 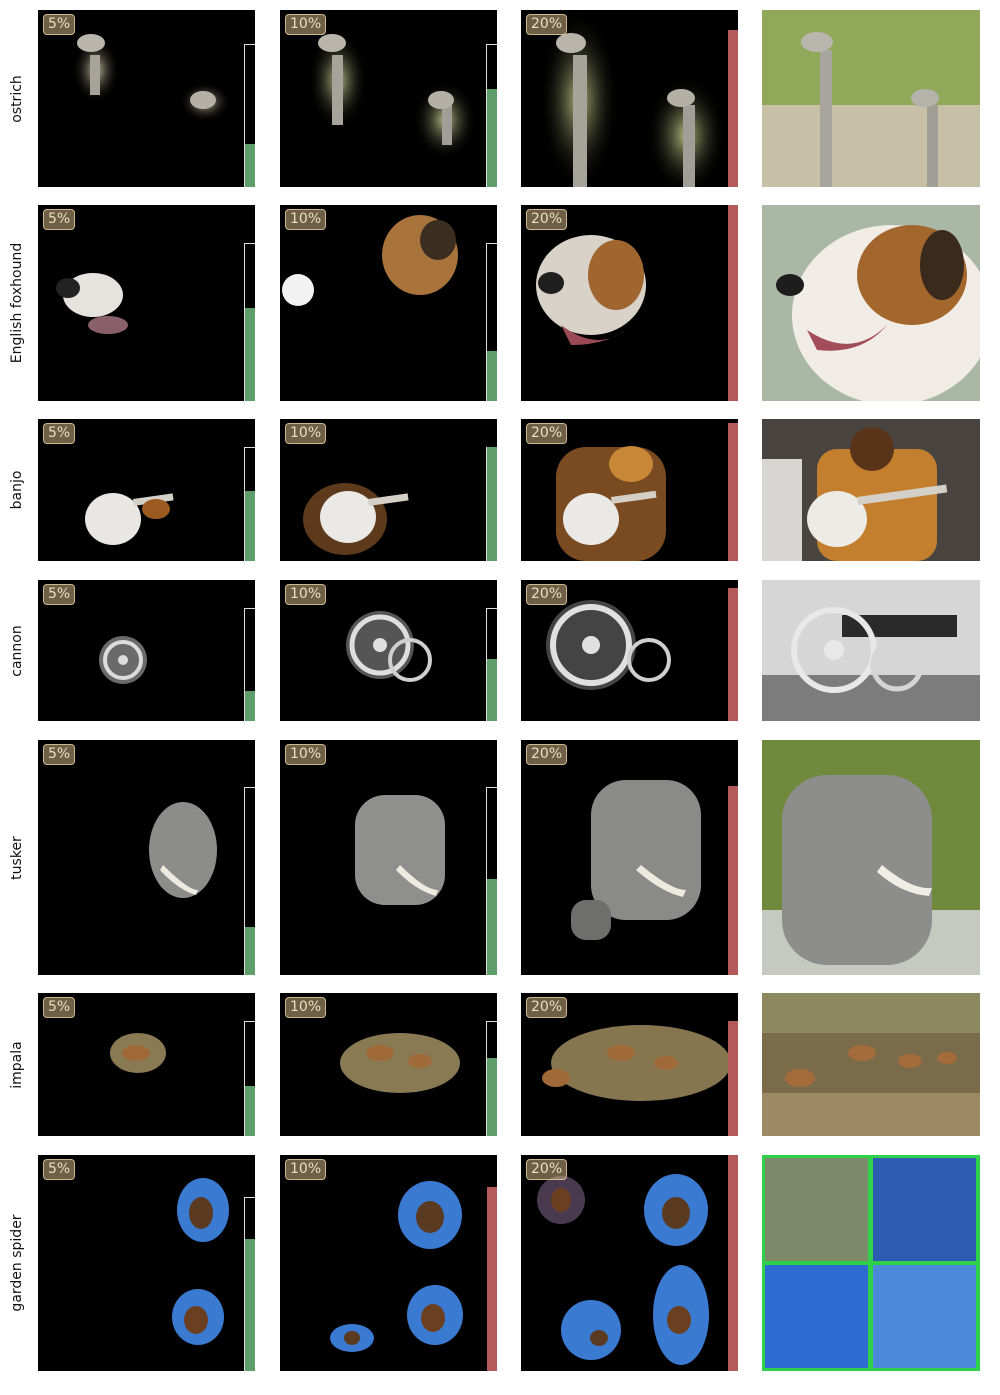 I want to click on impala-photo, so click(x=871, y=1064).